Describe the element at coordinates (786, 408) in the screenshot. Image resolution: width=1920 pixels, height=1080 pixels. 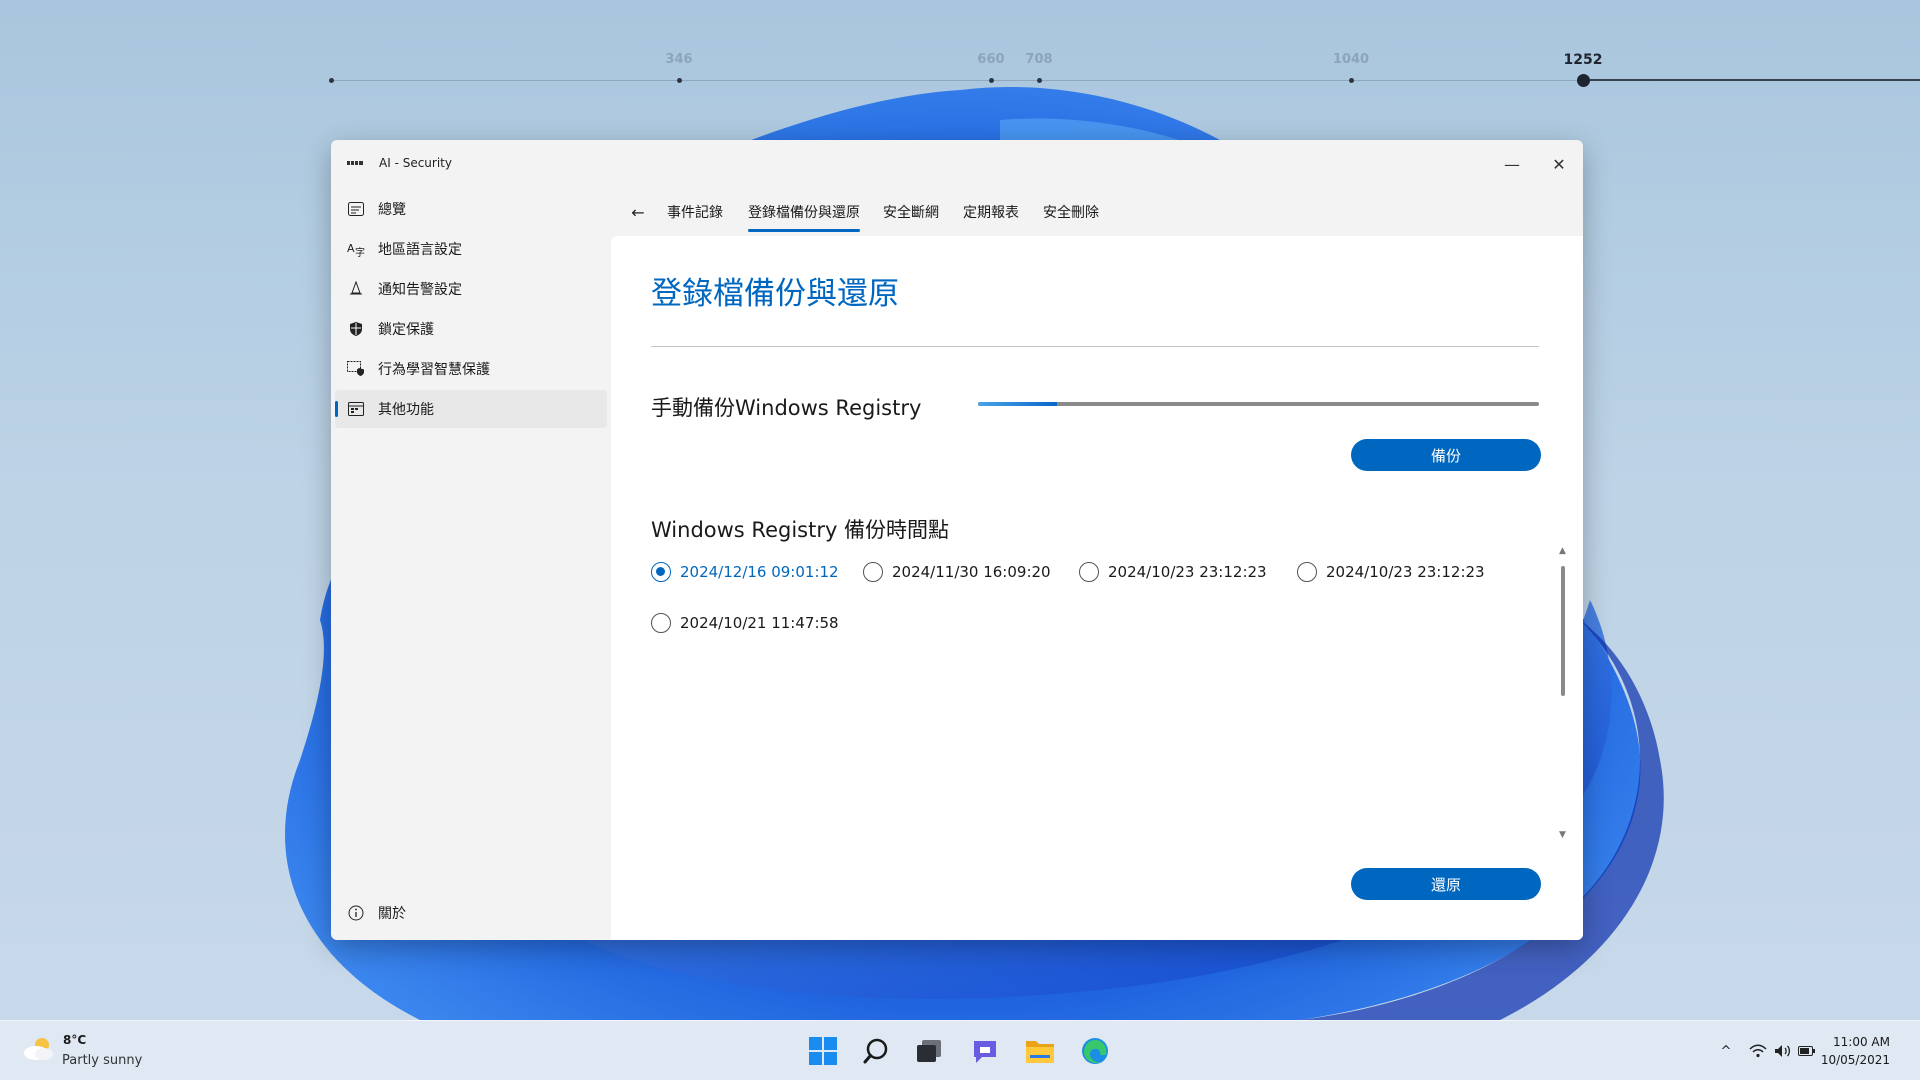
I see `manual-backup-label: 手動備份Windows Registry` at that location.